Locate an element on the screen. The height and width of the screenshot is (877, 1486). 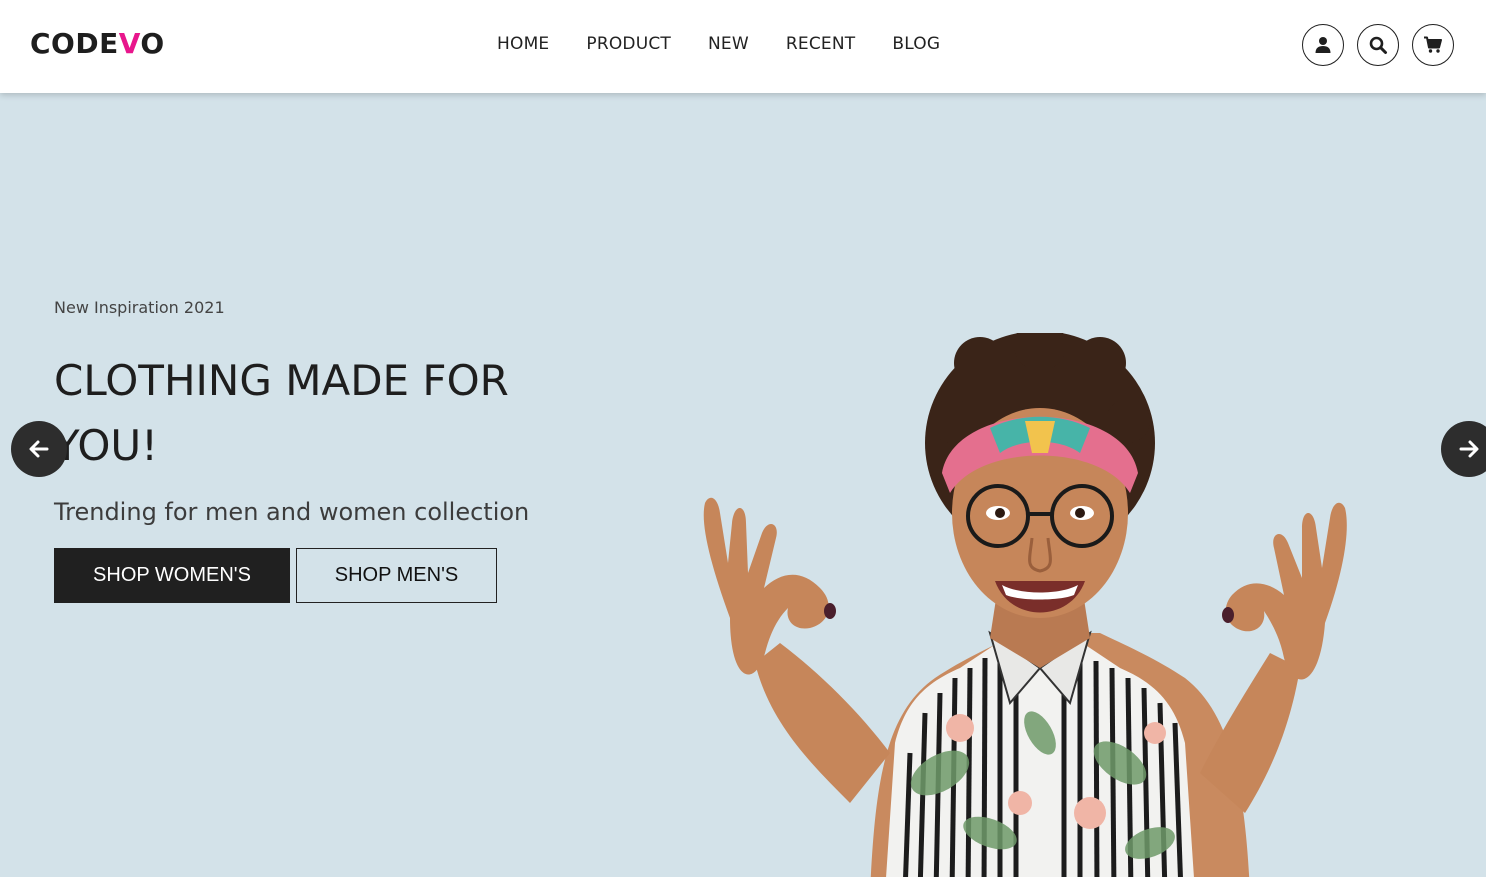
arrow-right-icon is located at coordinates (1469, 449).